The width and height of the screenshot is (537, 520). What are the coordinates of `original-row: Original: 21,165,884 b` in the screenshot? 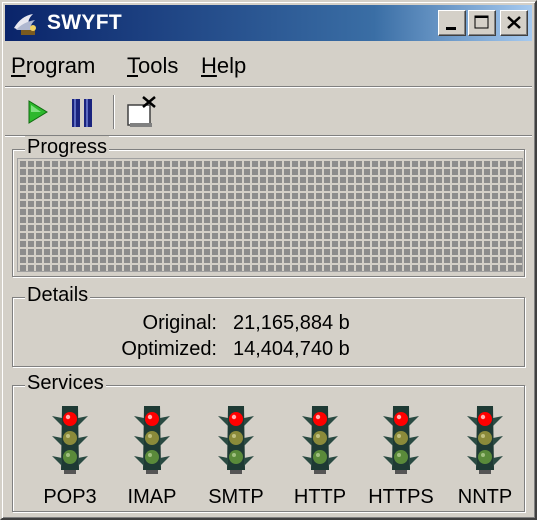 It's located at (237, 324).